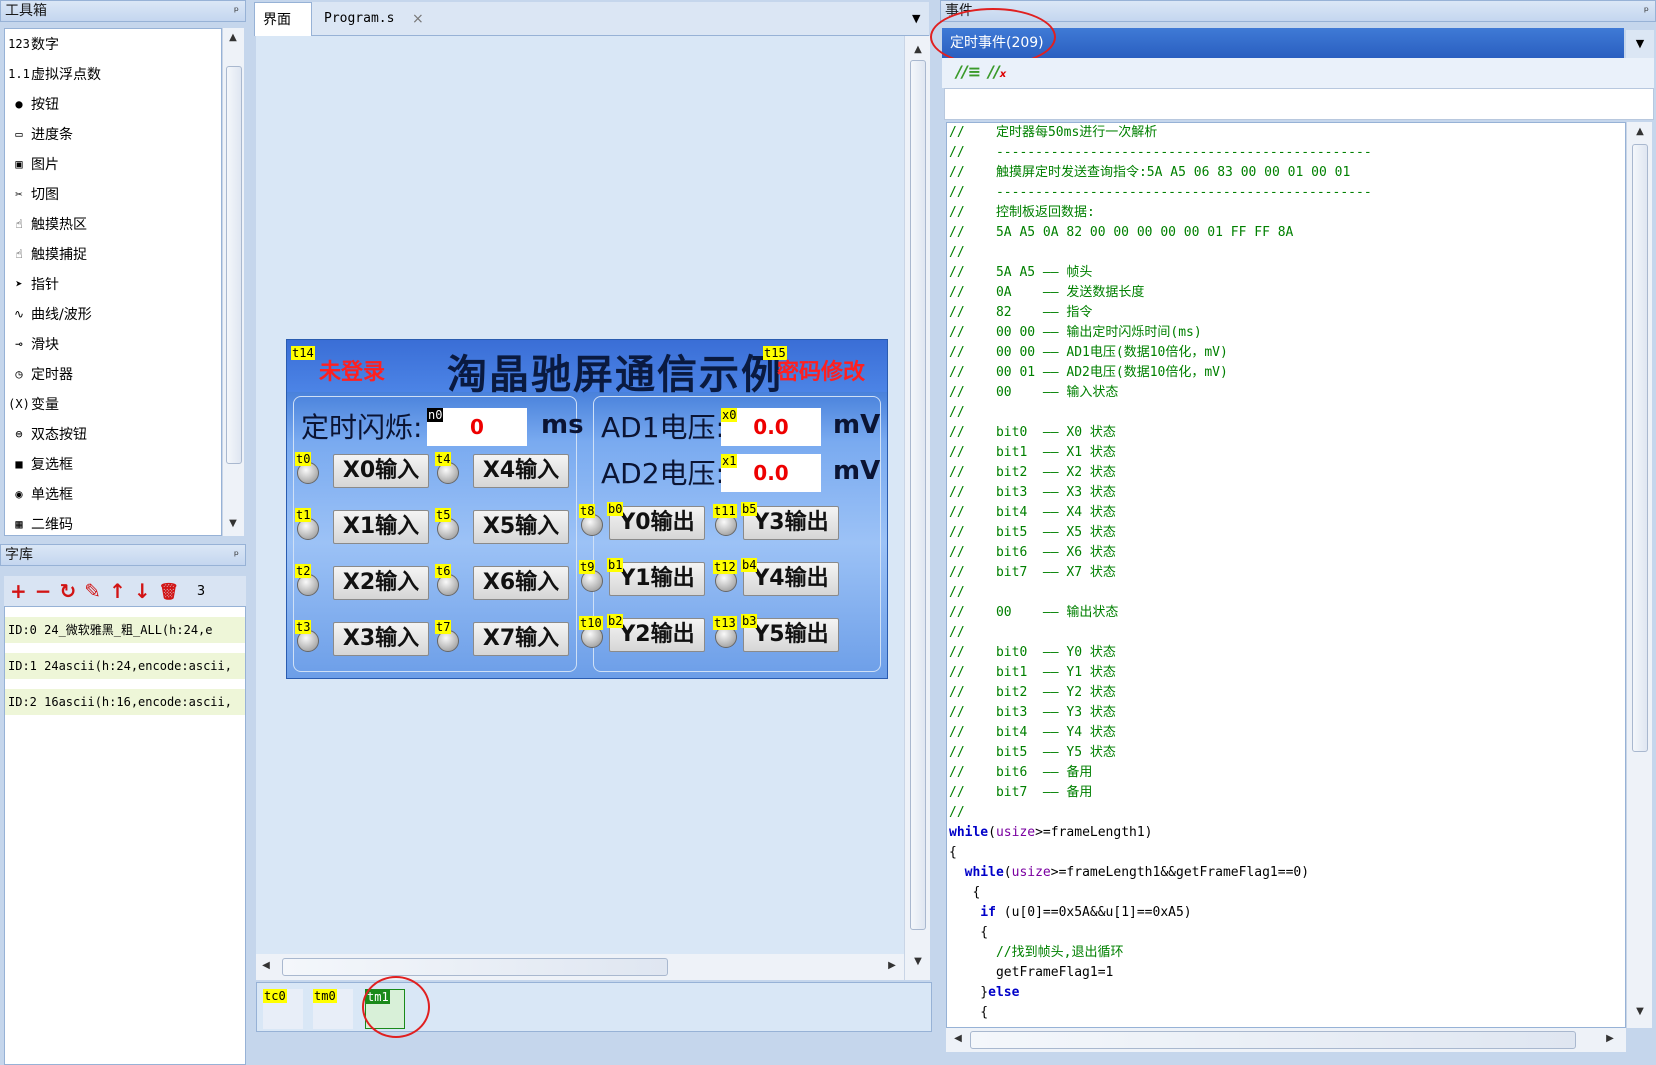 This screenshot has width=1656, height=1065. I want to click on tab-program: Program.s, so click(359, 19).